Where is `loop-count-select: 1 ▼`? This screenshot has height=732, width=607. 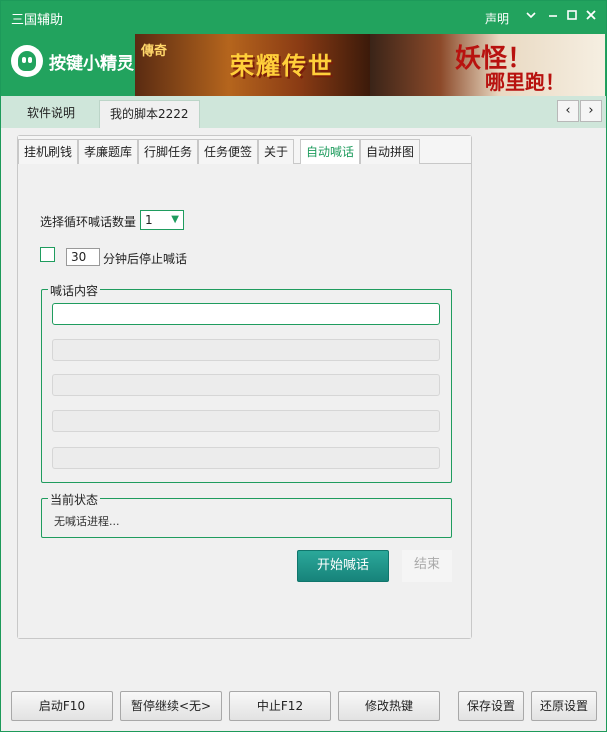 loop-count-select: 1 ▼ is located at coordinates (162, 220).